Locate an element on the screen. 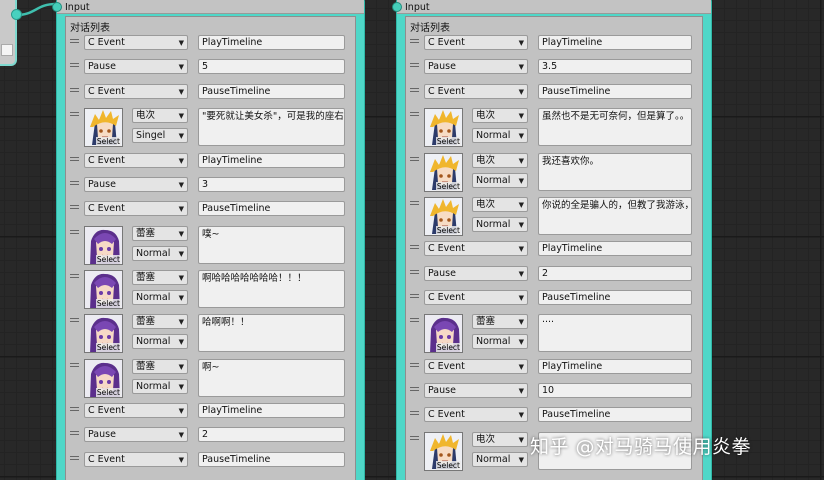 Image resolution: width=824 pixels, height=480 pixels. dialog-text-input: "要死就让美女杀"，可是我的座右铭 is located at coordinates (271, 127).